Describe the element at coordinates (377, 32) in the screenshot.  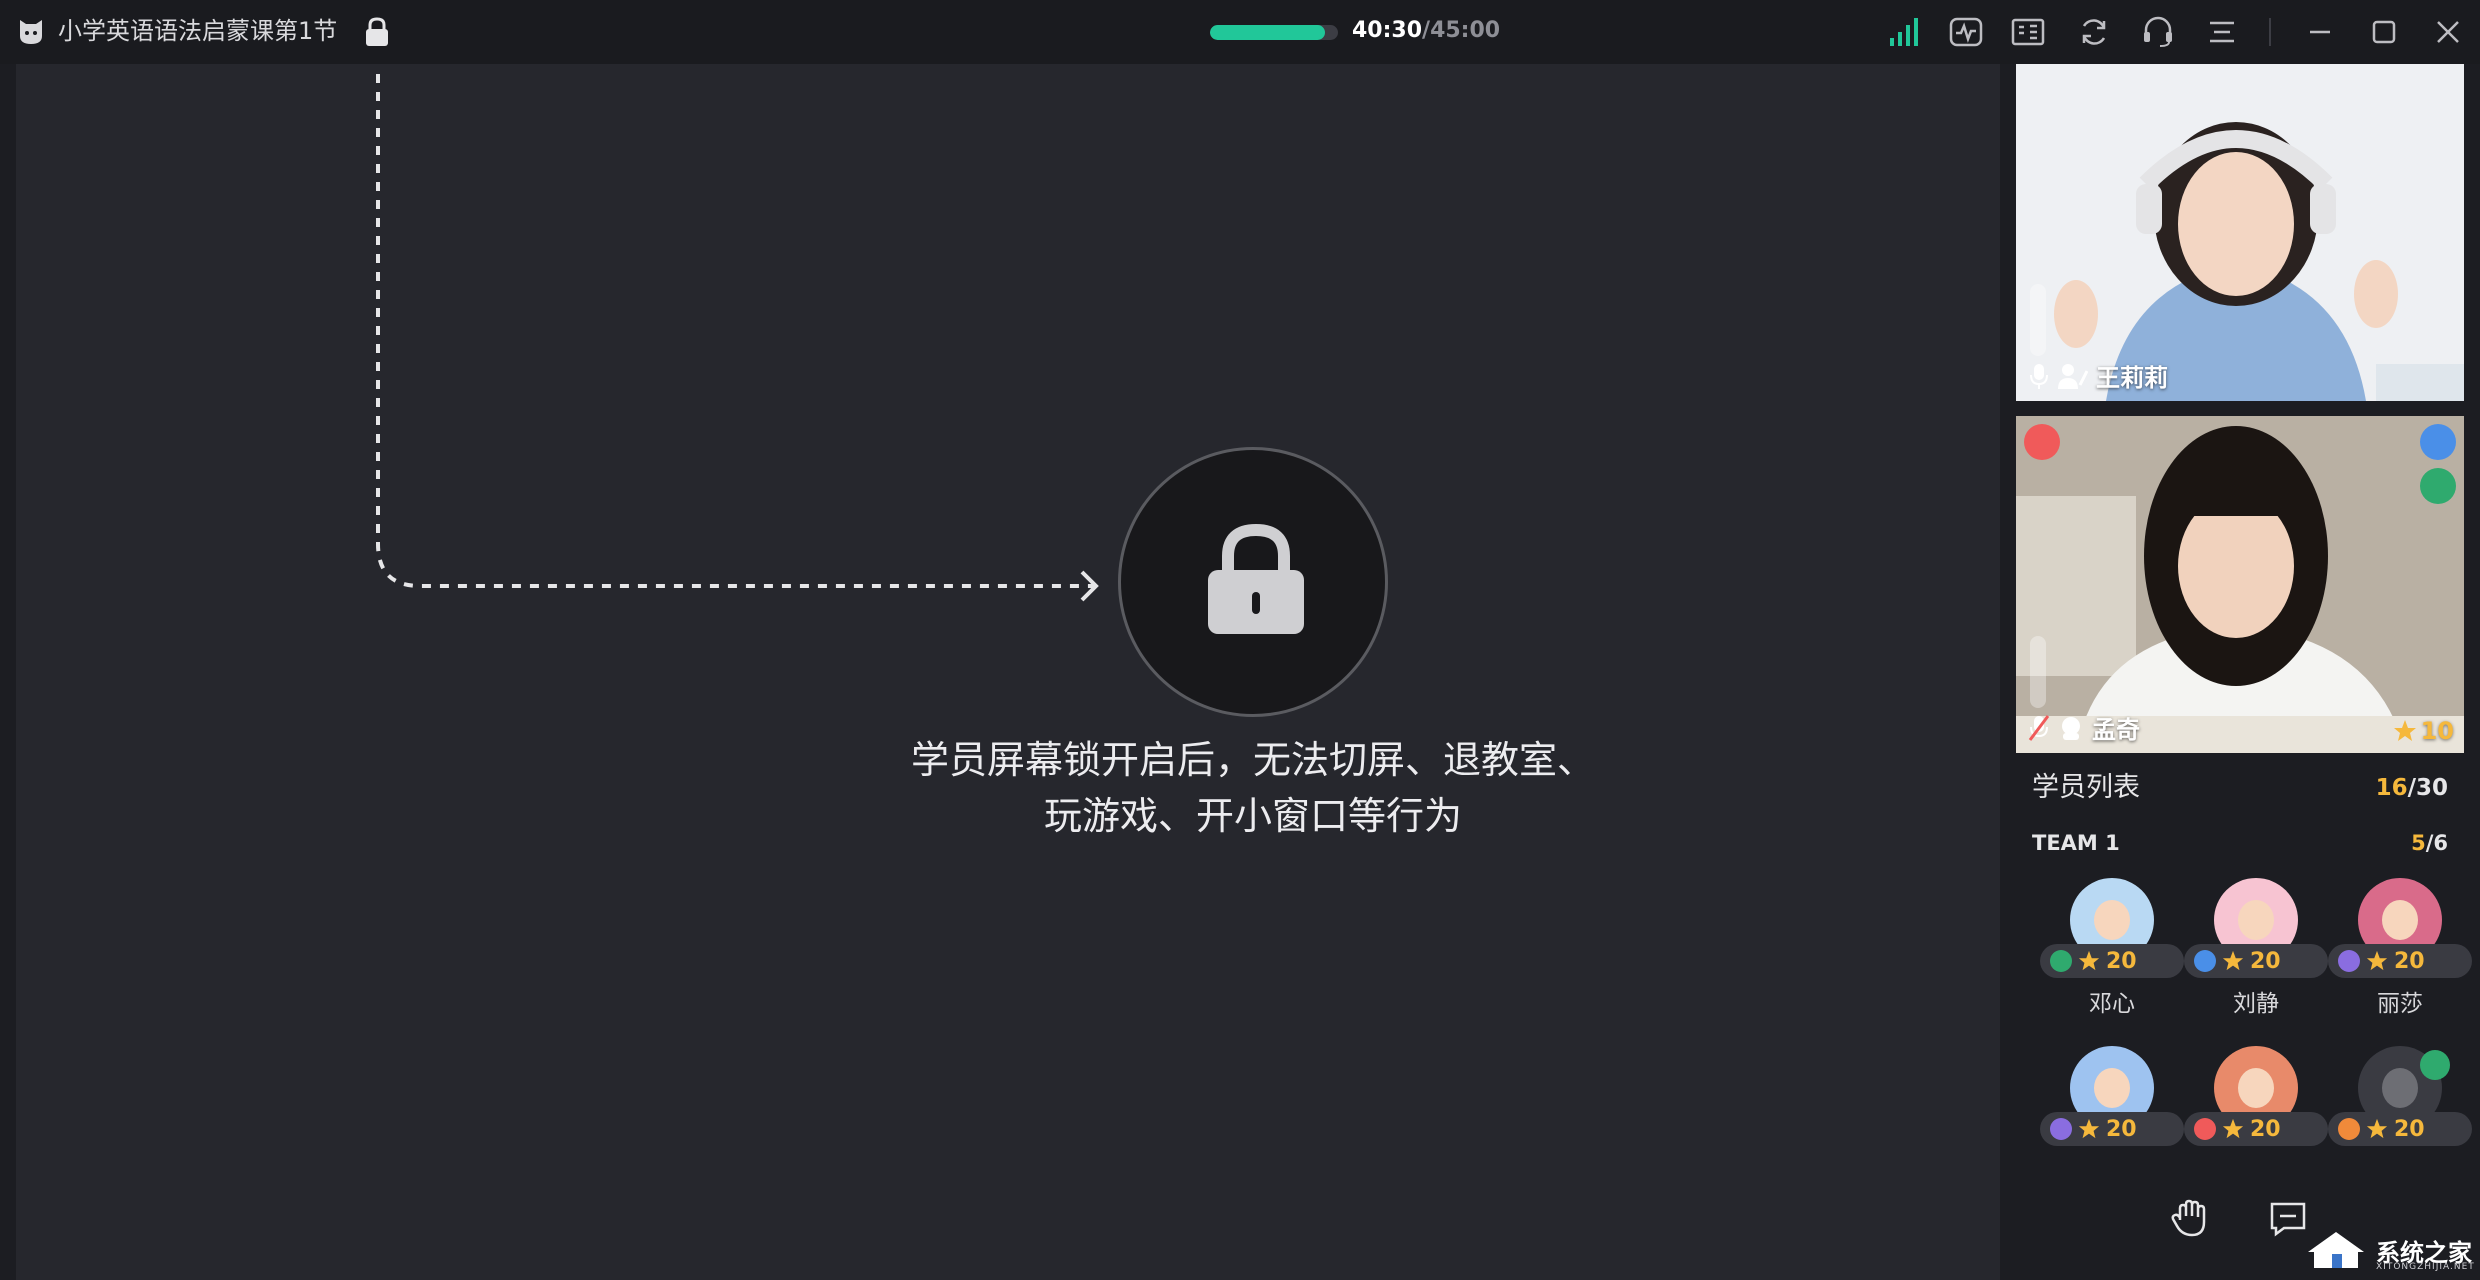
I see `screen-lock-icon` at that location.